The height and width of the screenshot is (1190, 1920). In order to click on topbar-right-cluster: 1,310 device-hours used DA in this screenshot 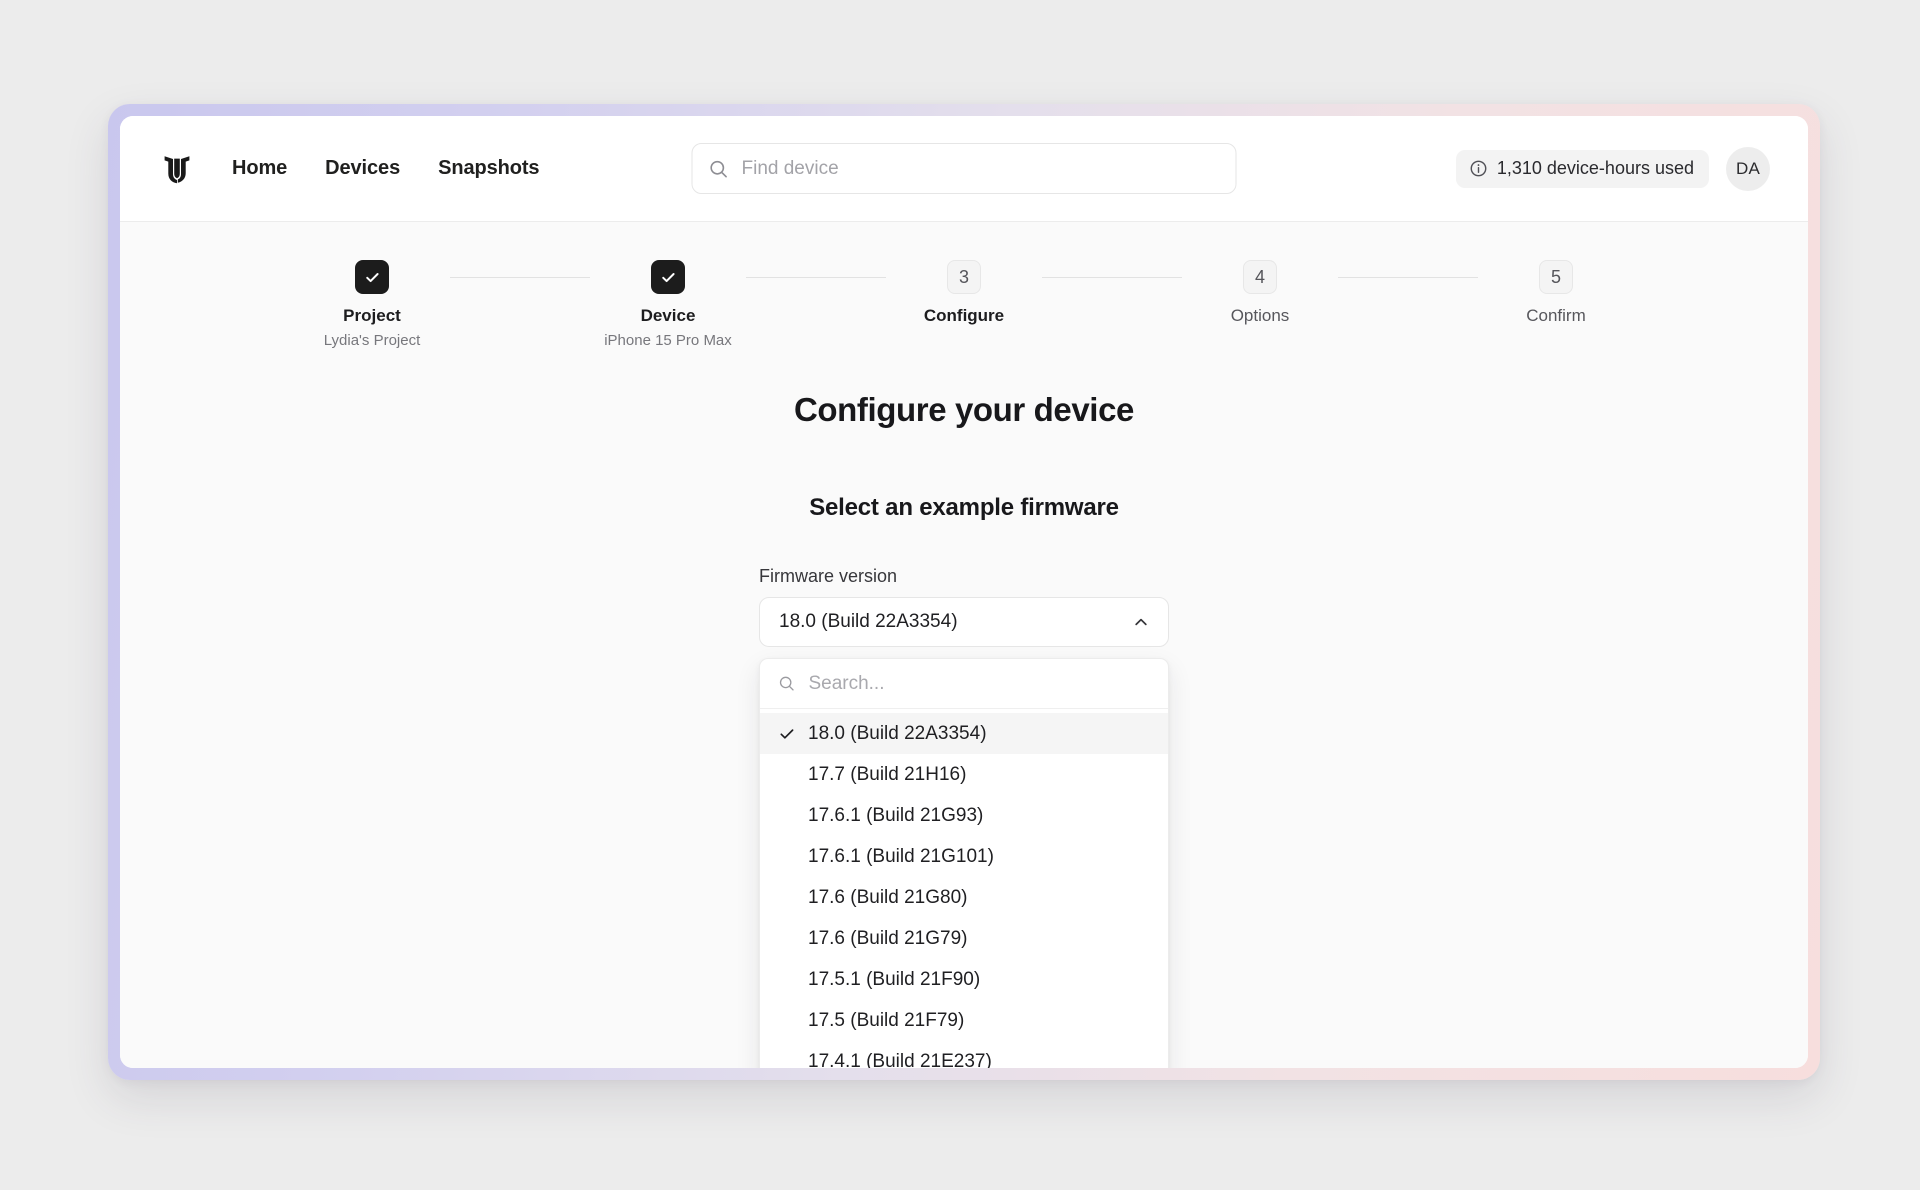, I will do `click(1612, 168)`.